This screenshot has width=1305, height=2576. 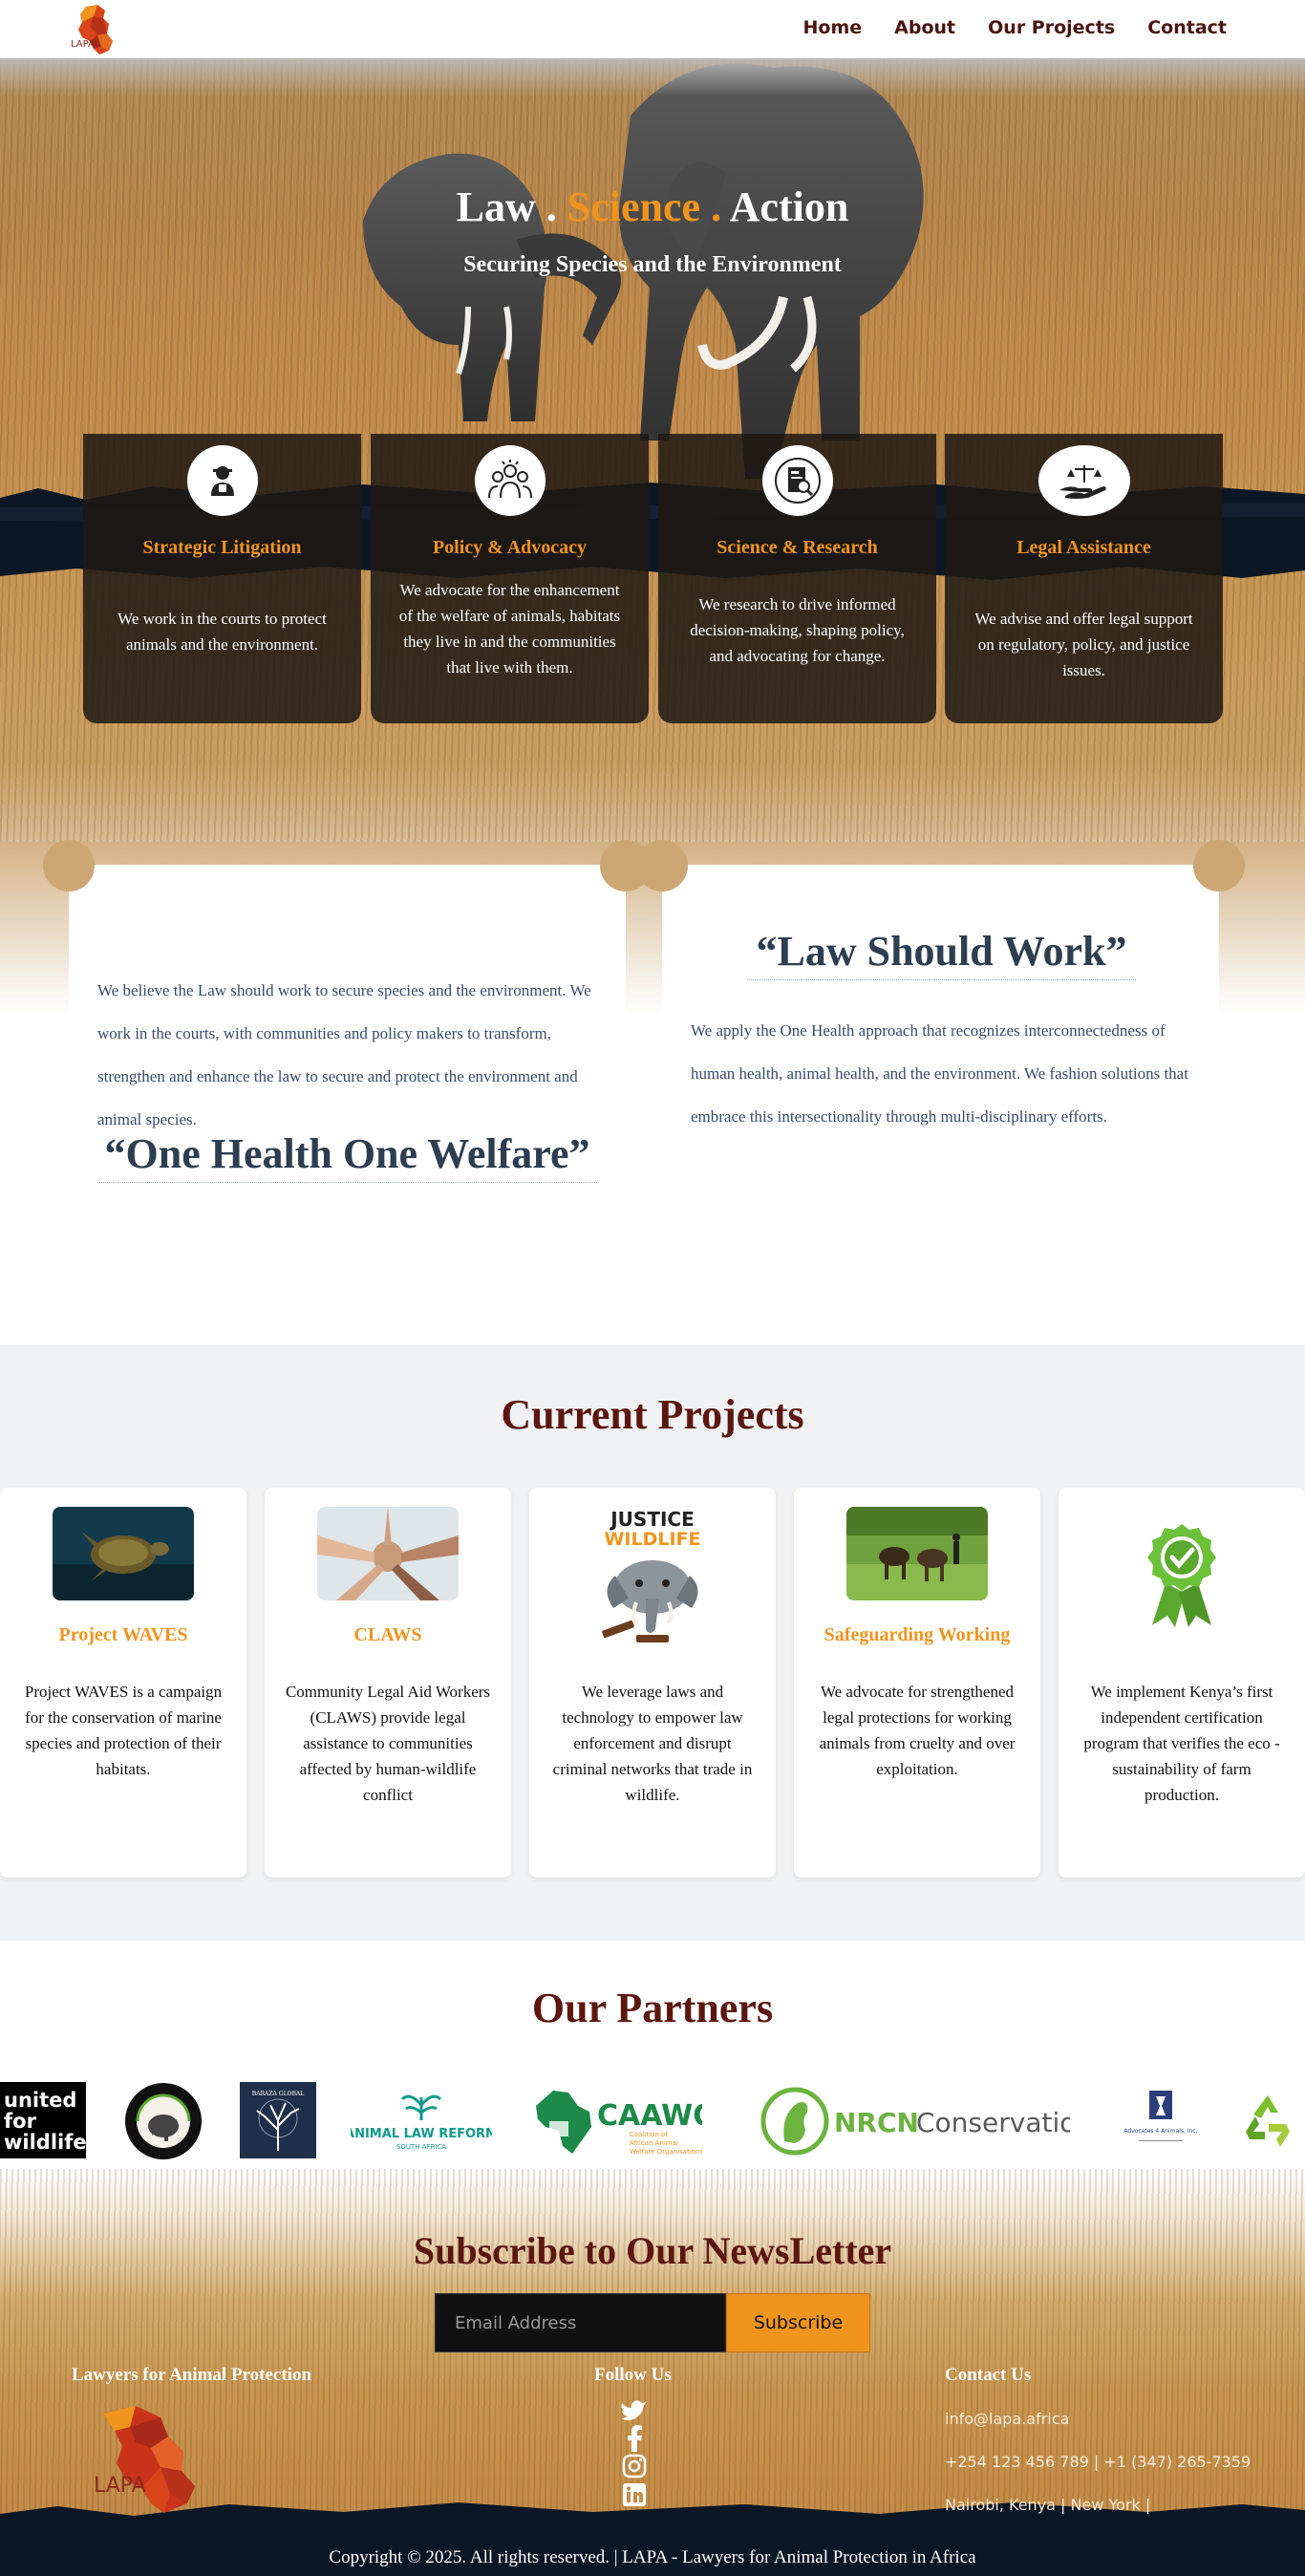 I want to click on working-animals-image, so click(x=917, y=1553).